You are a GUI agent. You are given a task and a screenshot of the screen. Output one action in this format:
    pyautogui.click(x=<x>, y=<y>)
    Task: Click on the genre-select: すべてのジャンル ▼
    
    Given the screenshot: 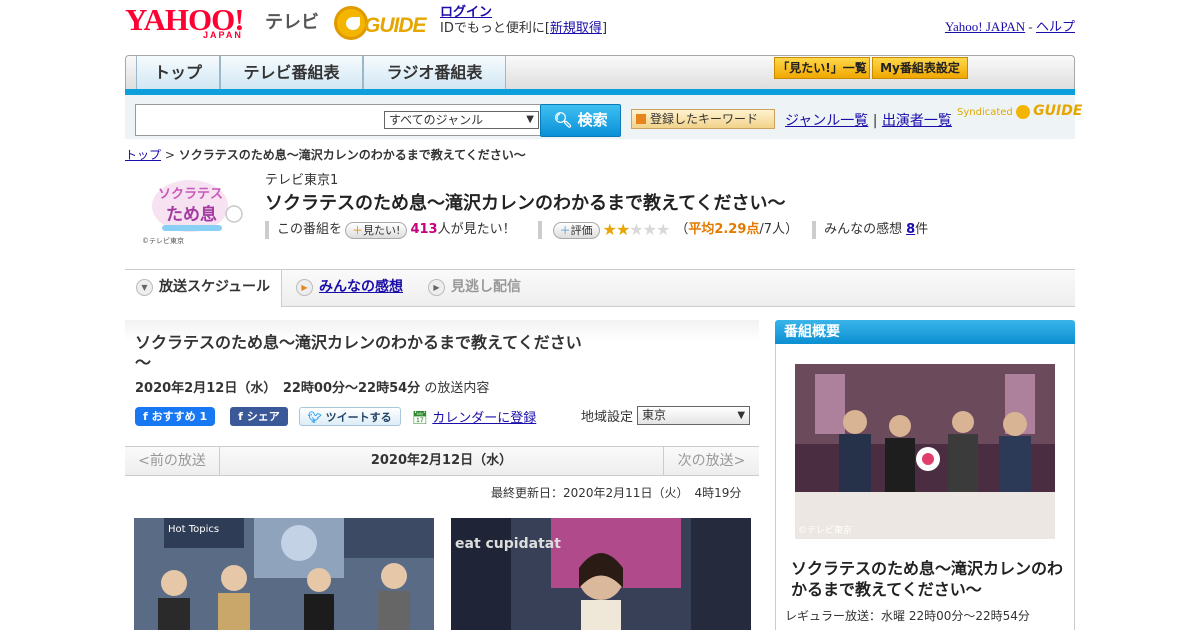 What is the action you would take?
    pyautogui.click(x=461, y=120)
    